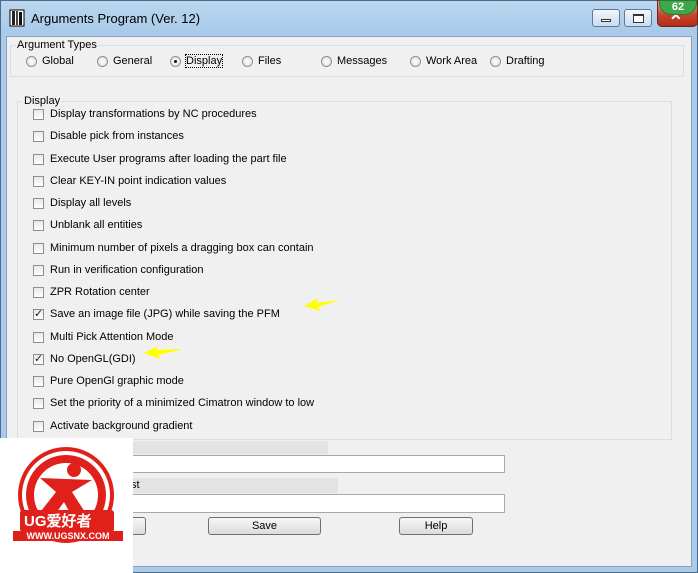 The height and width of the screenshot is (573, 698). Describe the element at coordinates (525, 61) in the screenshot. I see `radio-label: Drafting` at that location.